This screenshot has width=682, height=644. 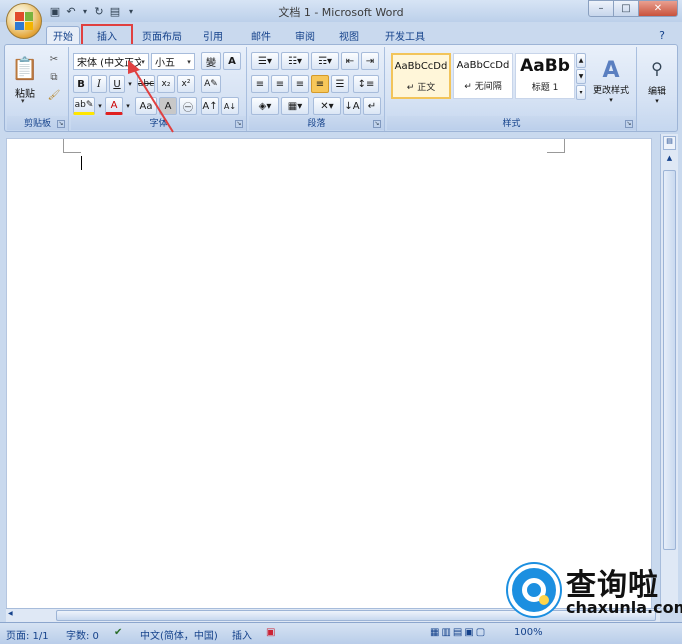 What do you see at coordinates (669, 161) in the screenshot?
I see `scroll-up-icon: ▲` at bounding box center [669, 161].